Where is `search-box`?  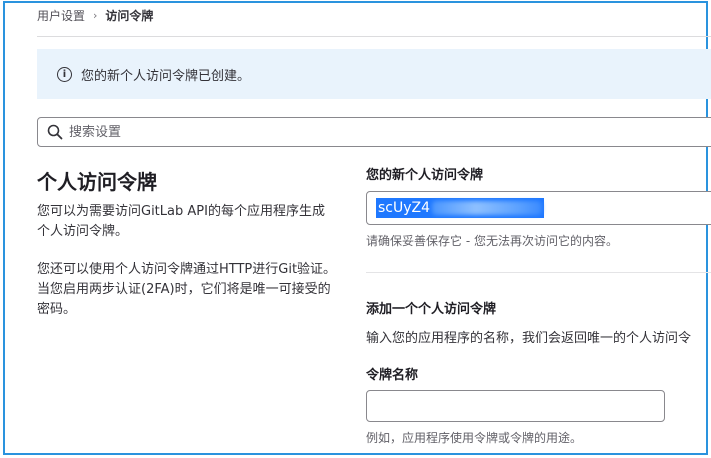
search-box is located at coordinates (374, 132).